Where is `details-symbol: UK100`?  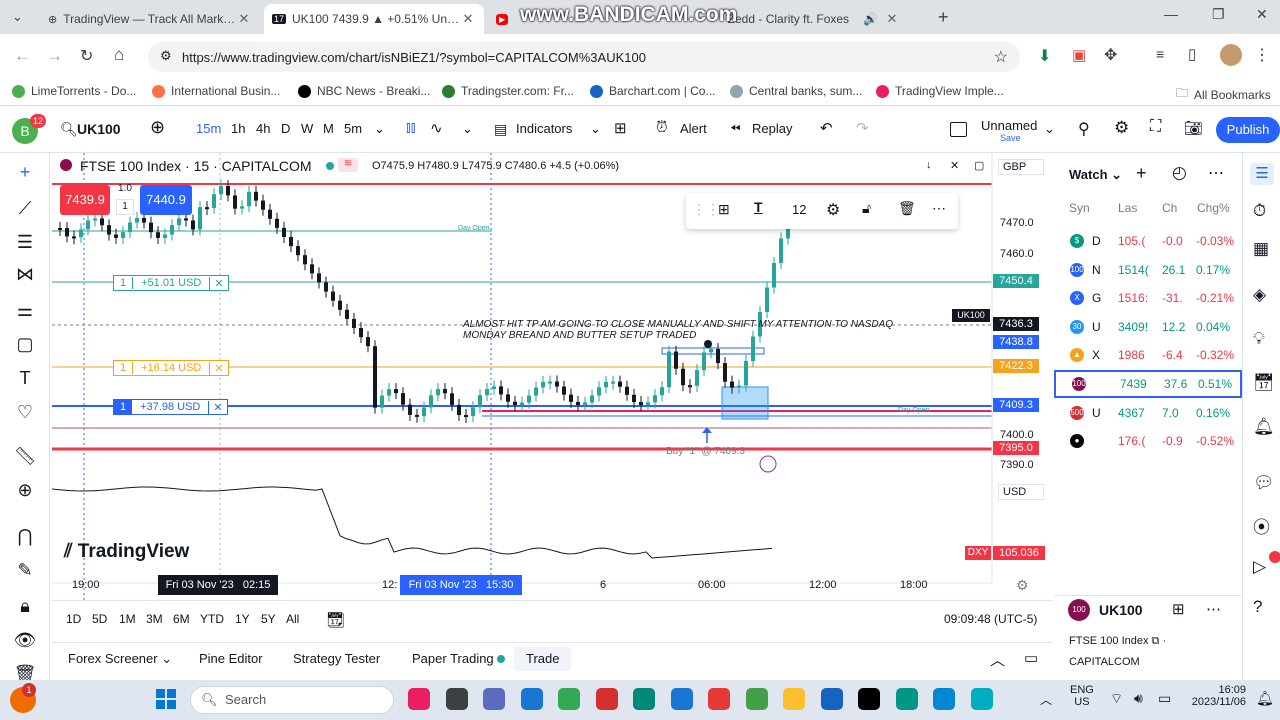
details-symbol: UK100 is located at coordinates (1121, 610).